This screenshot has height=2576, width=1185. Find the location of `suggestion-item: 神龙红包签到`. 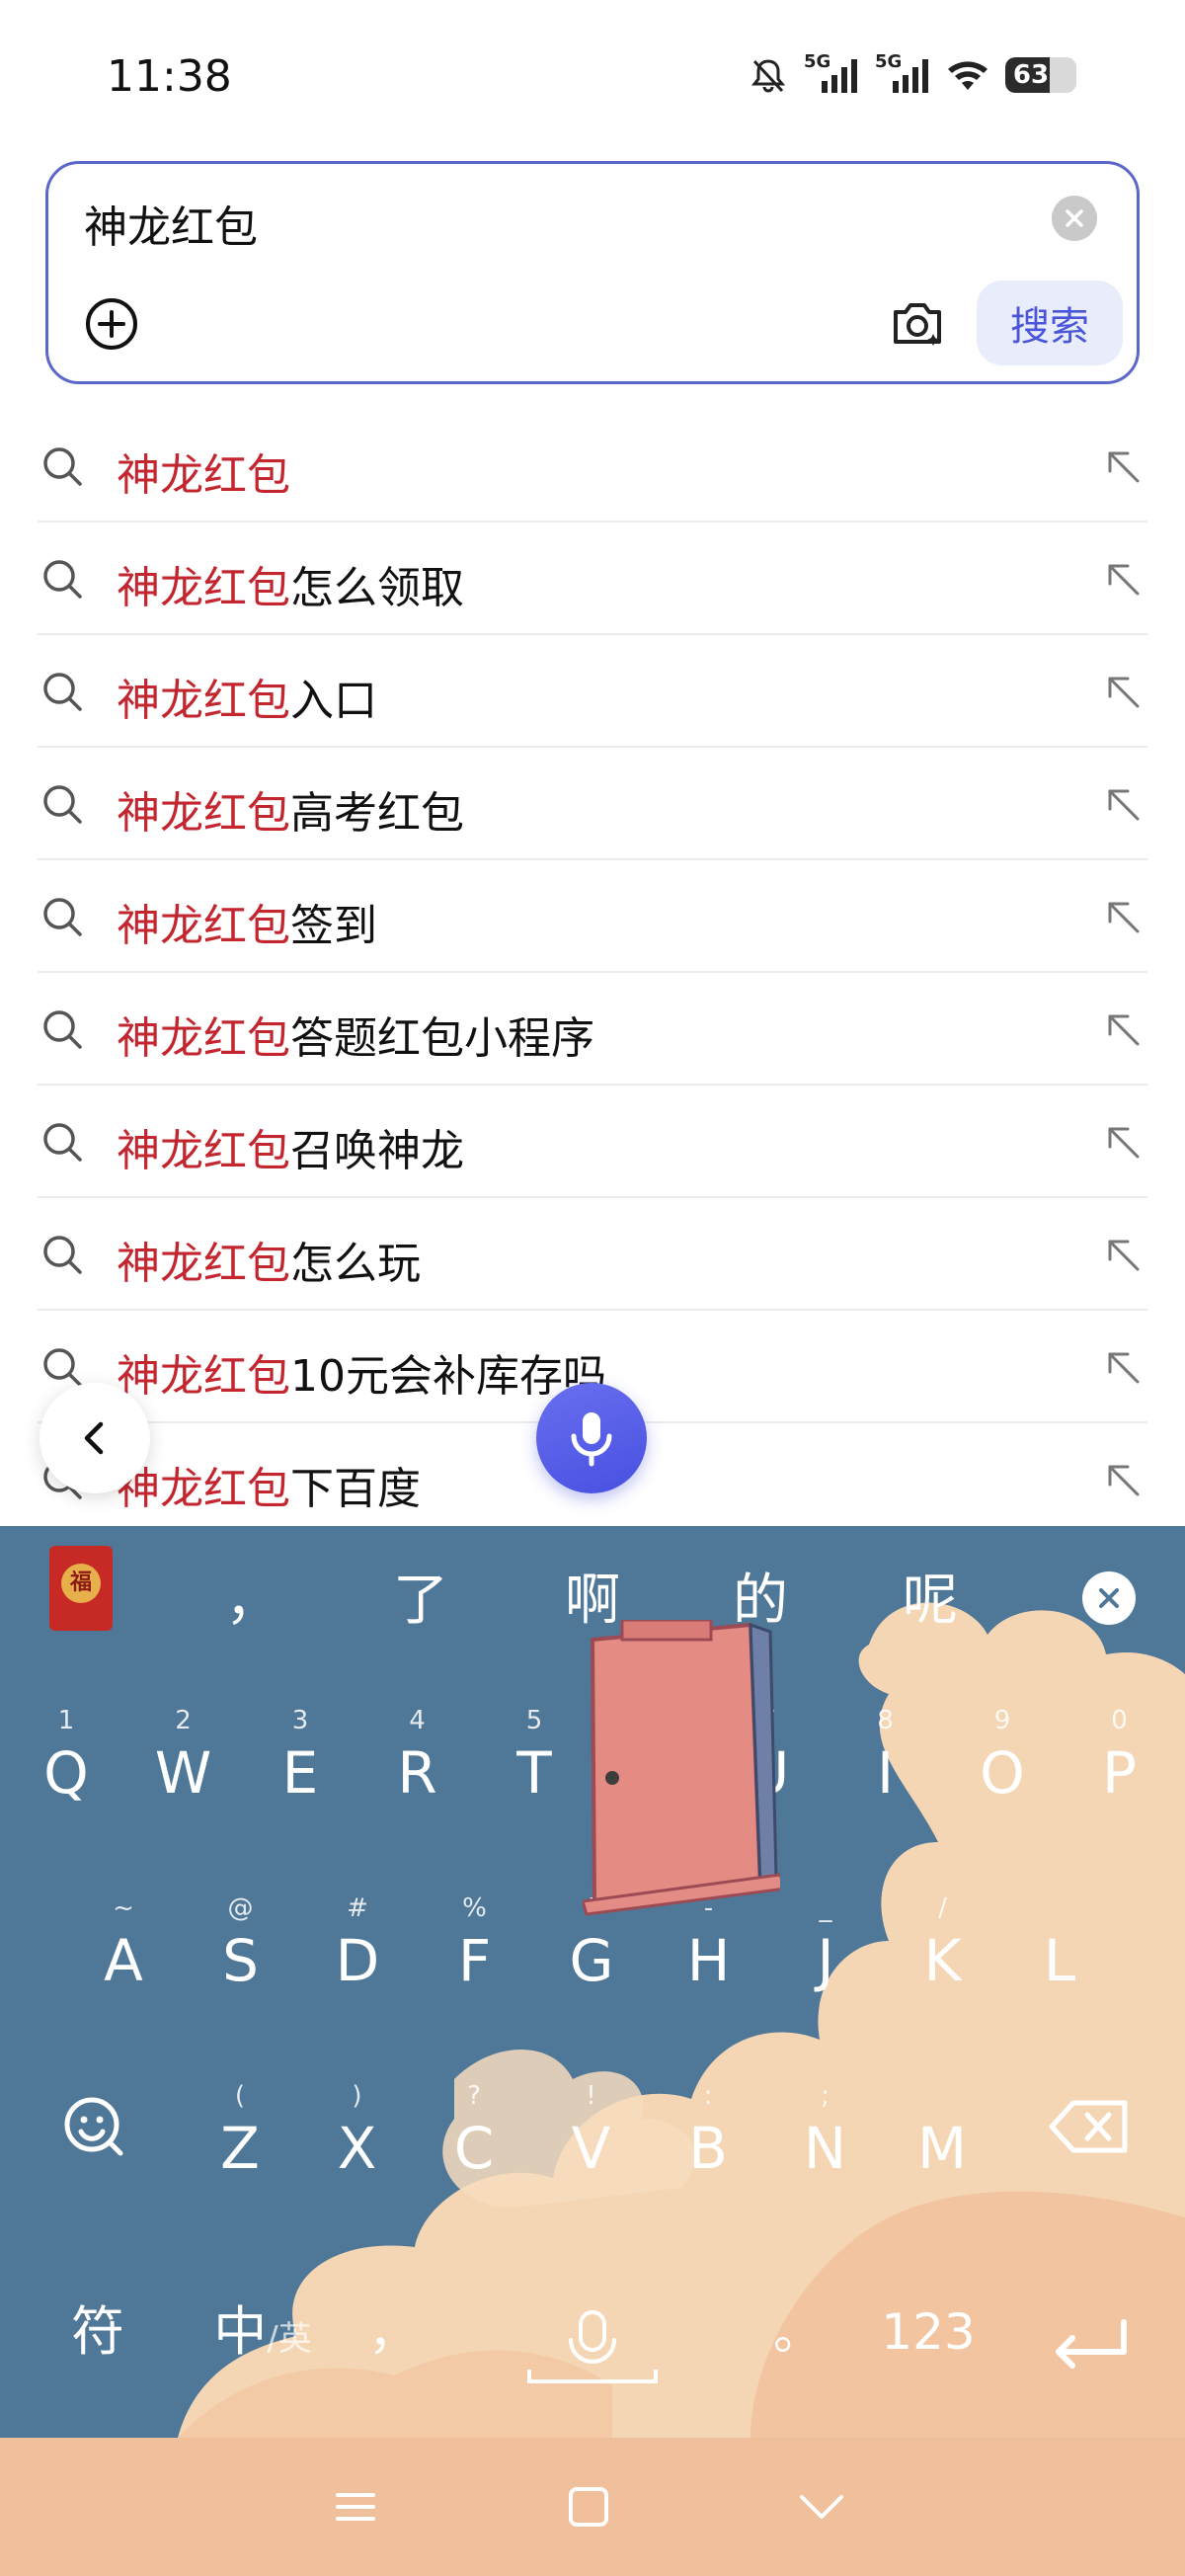

suggestion-item: 神龙红包签到 is located at coordinates (592, 916).